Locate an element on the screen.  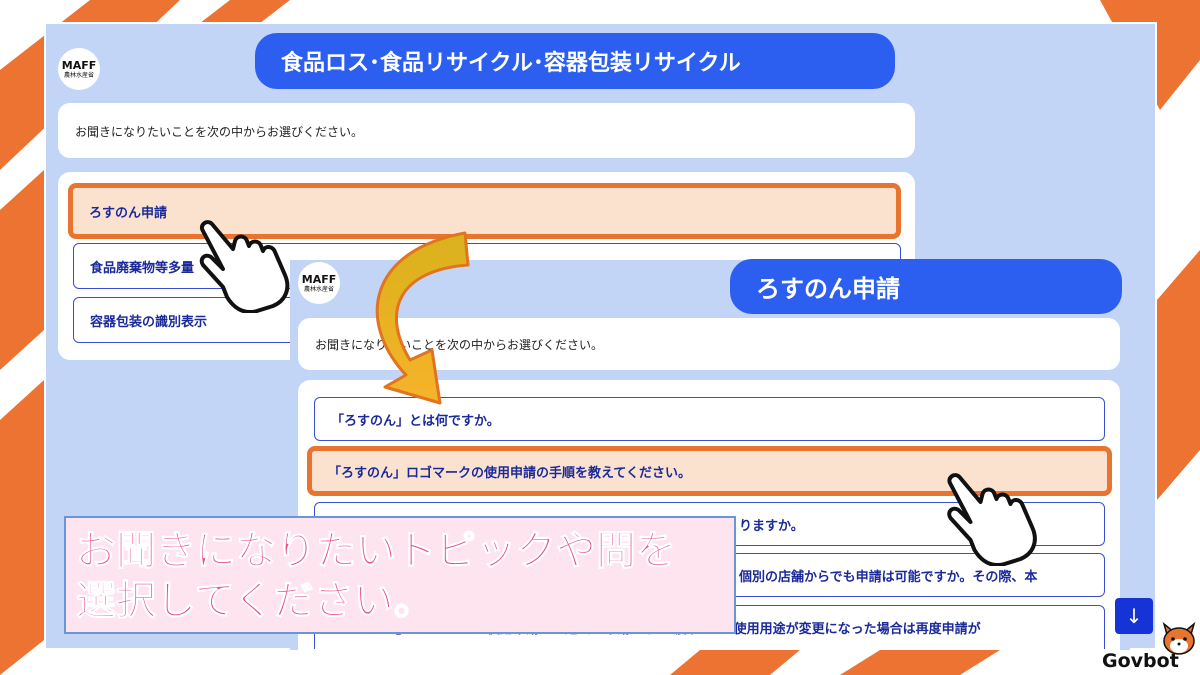
instruction-caption: お聞きになりたいトピックや問を 選択してください。 is located at coordinates (400, 575).